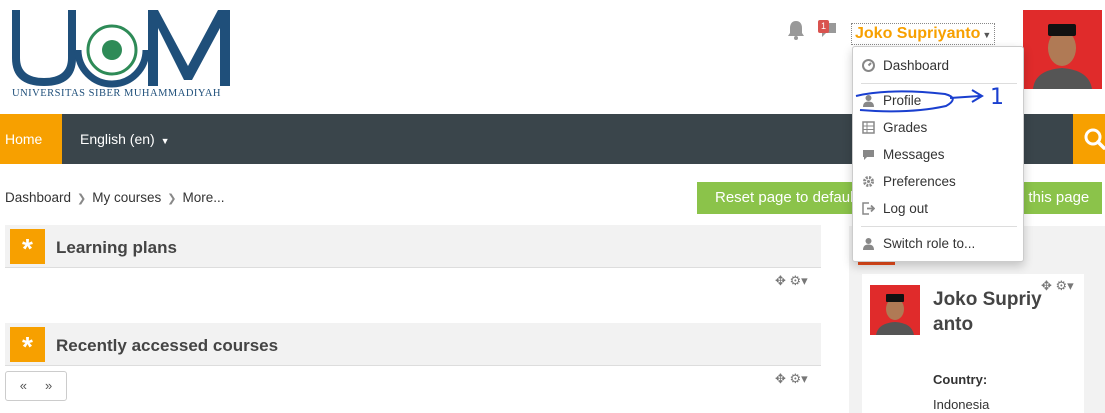  Describe the element at coordinates (895, 310) in the screenshot. I see `profile-avatar` at that location.